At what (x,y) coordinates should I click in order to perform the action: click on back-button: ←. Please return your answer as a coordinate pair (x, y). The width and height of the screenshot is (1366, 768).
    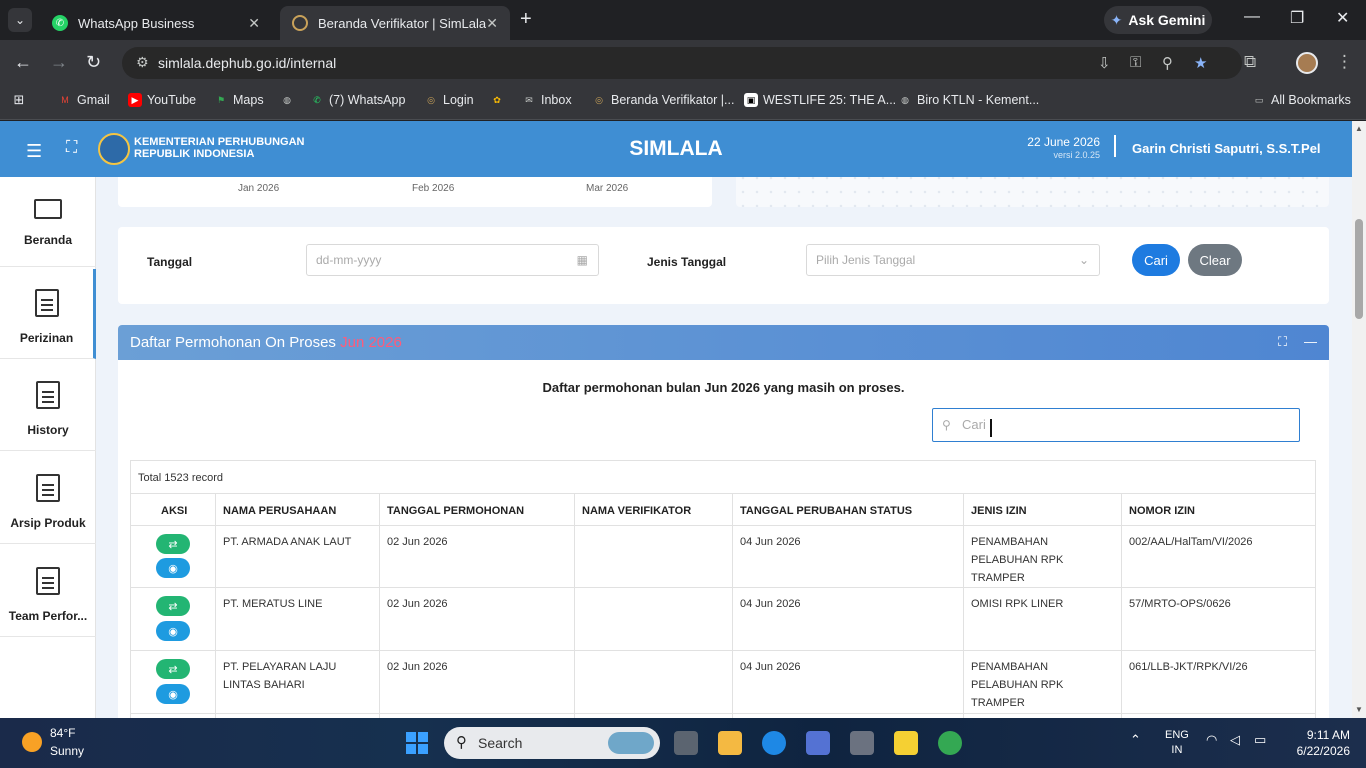
    Looking at the image, I should click on (23, 62).